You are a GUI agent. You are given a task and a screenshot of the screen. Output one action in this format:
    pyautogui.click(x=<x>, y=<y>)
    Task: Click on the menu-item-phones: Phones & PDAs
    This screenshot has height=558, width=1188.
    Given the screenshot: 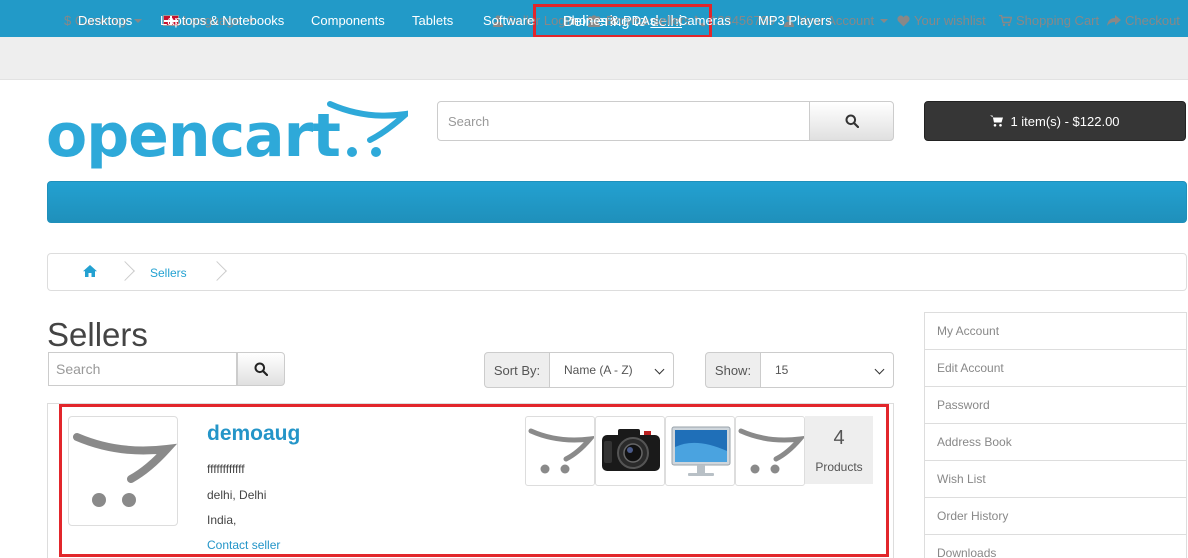 What is the action you would take?
    pyautogui.click(x=609, y=20)
    